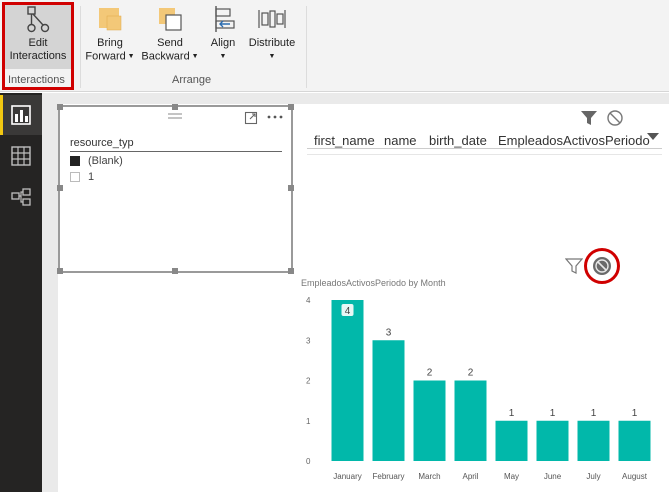 The height and width of the screenshot is (492, 669). What do you see at coordinates (308, 340) in the screenshot?
I see `y-tick-label: 3` at bounding box center [308, 340].